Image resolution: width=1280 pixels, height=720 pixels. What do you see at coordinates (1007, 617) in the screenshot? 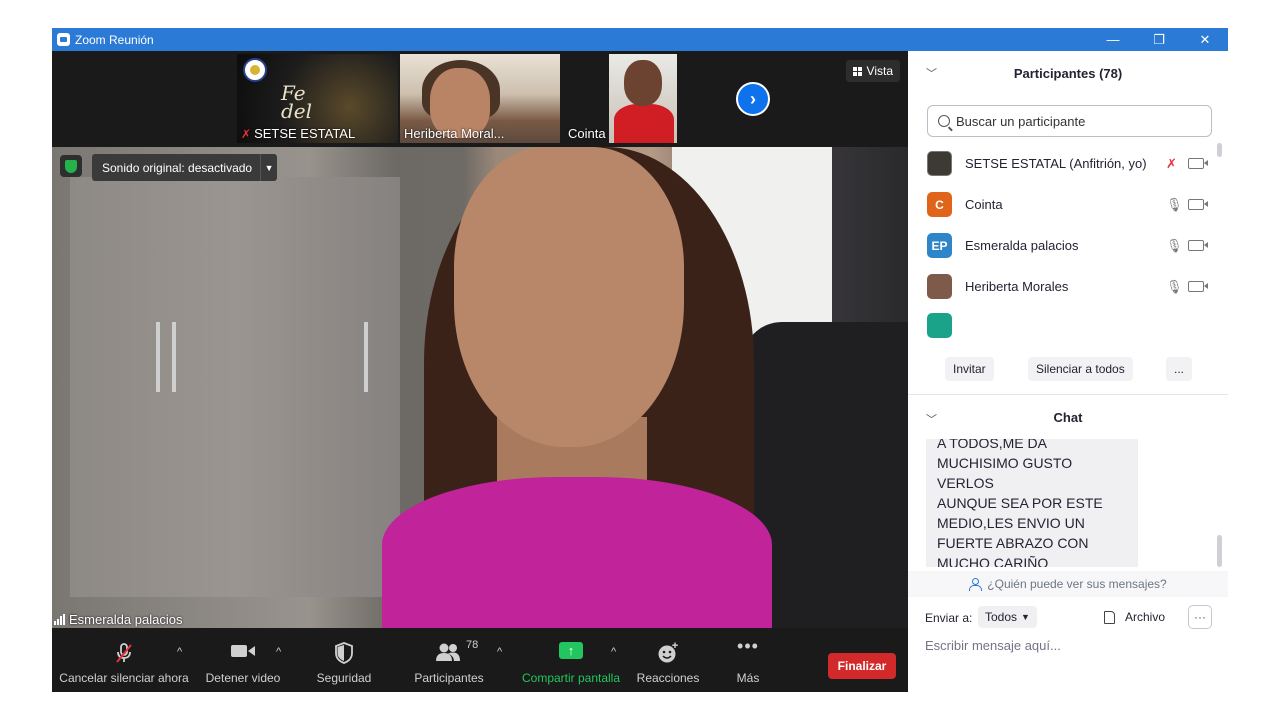
I see `send-to-dropdown: Todos ▼` at bounding box center [1007, 617].